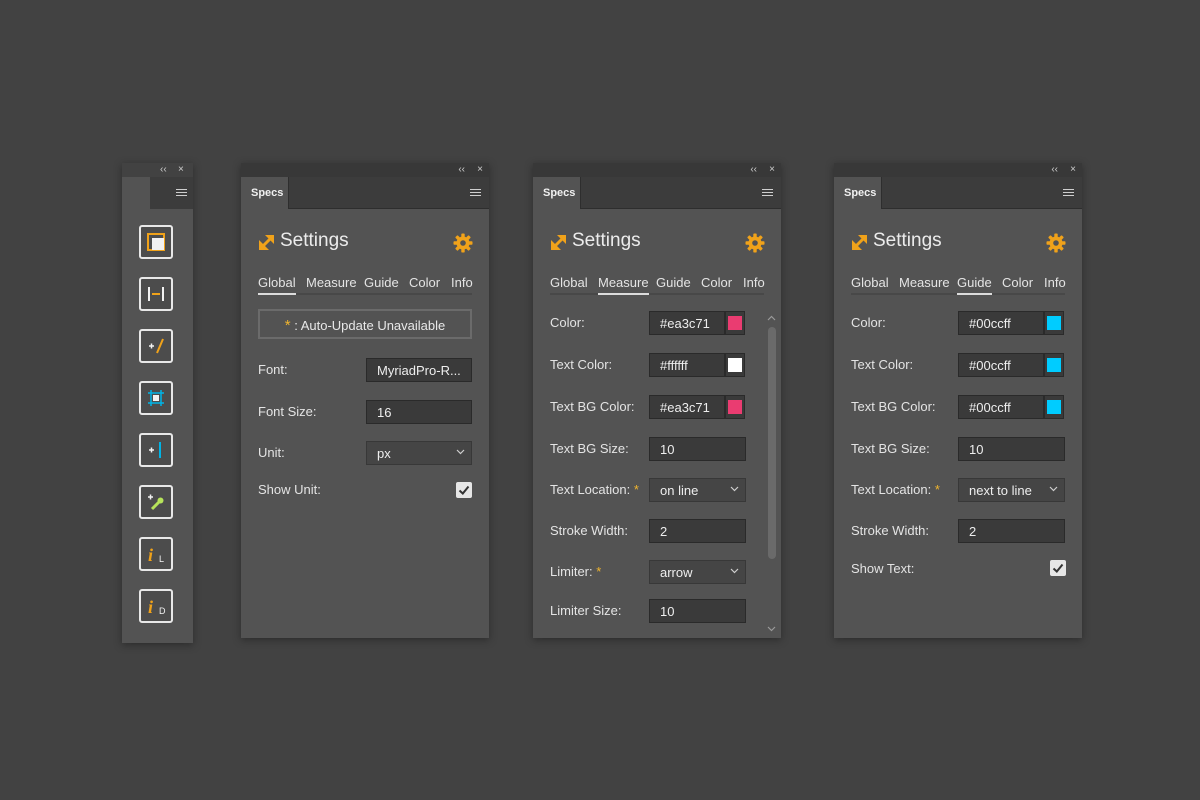 The image size is (1200, 800). Describe the element at coordinates (156, 242) in the screenshot. I see `artboard-tool-button` at that location.